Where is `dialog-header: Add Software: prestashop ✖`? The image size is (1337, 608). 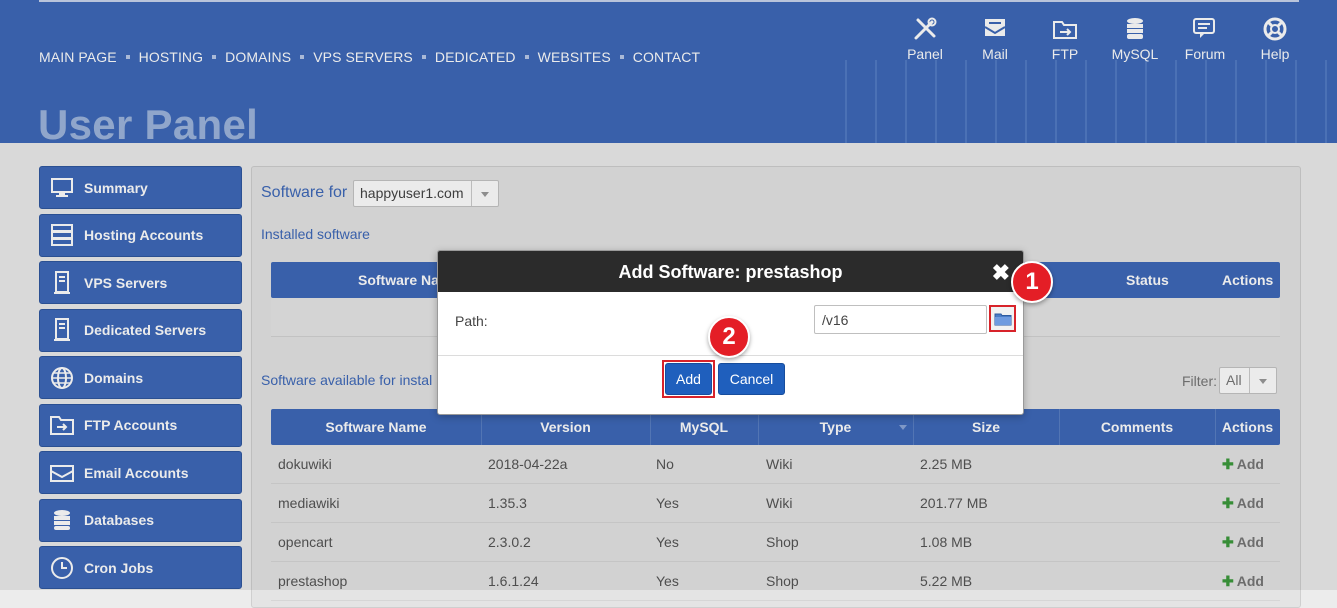
dialog-header: Add Software: prestashop ✖ is located at coordinates (730, 271).